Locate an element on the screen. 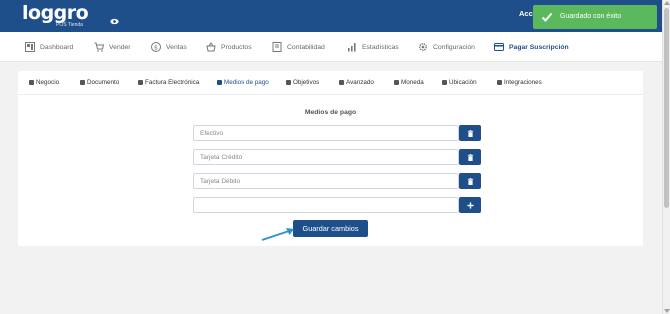 This screenshot has height=314, width=670. tab-documento: Documento is located at coordinates (99, 82).